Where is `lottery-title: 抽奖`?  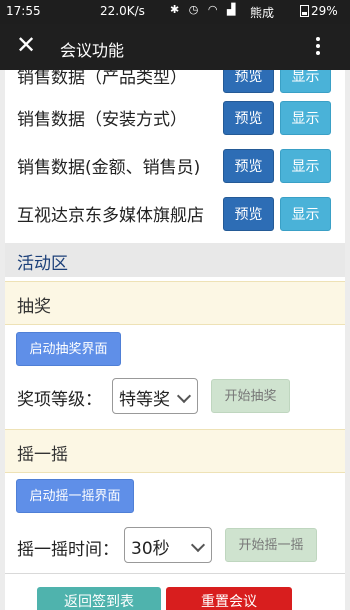
lottery-title: 抽奖 is located at coordinates (34, 307).